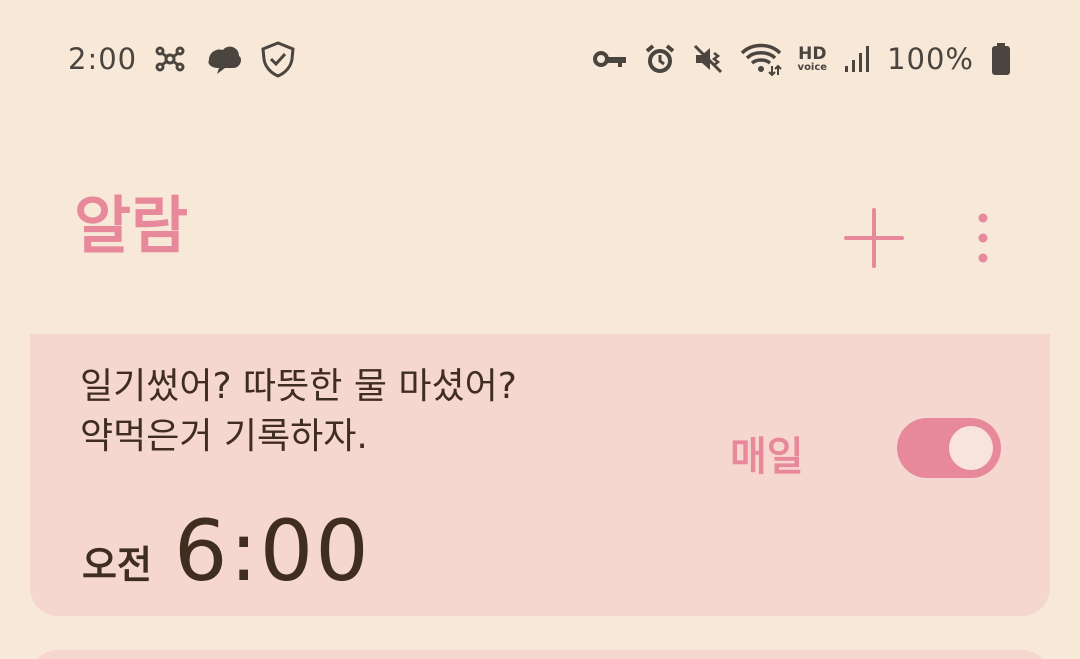 The image size is (1080, 659). I want to click on voice-label: voice, so click(812, 67).